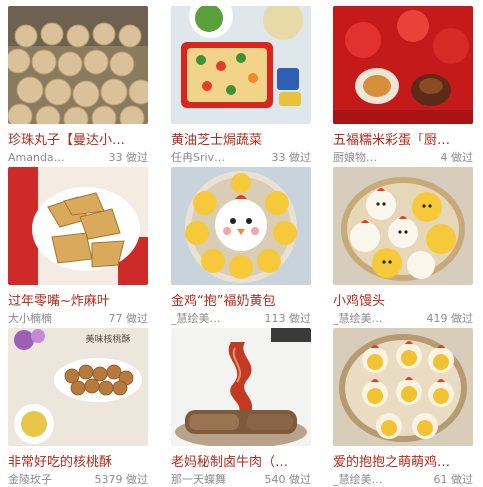  I want to click on recipe-card: 五福糯米彩蛋「厨… 厨娘物… 4 做过, so click(403, 85).